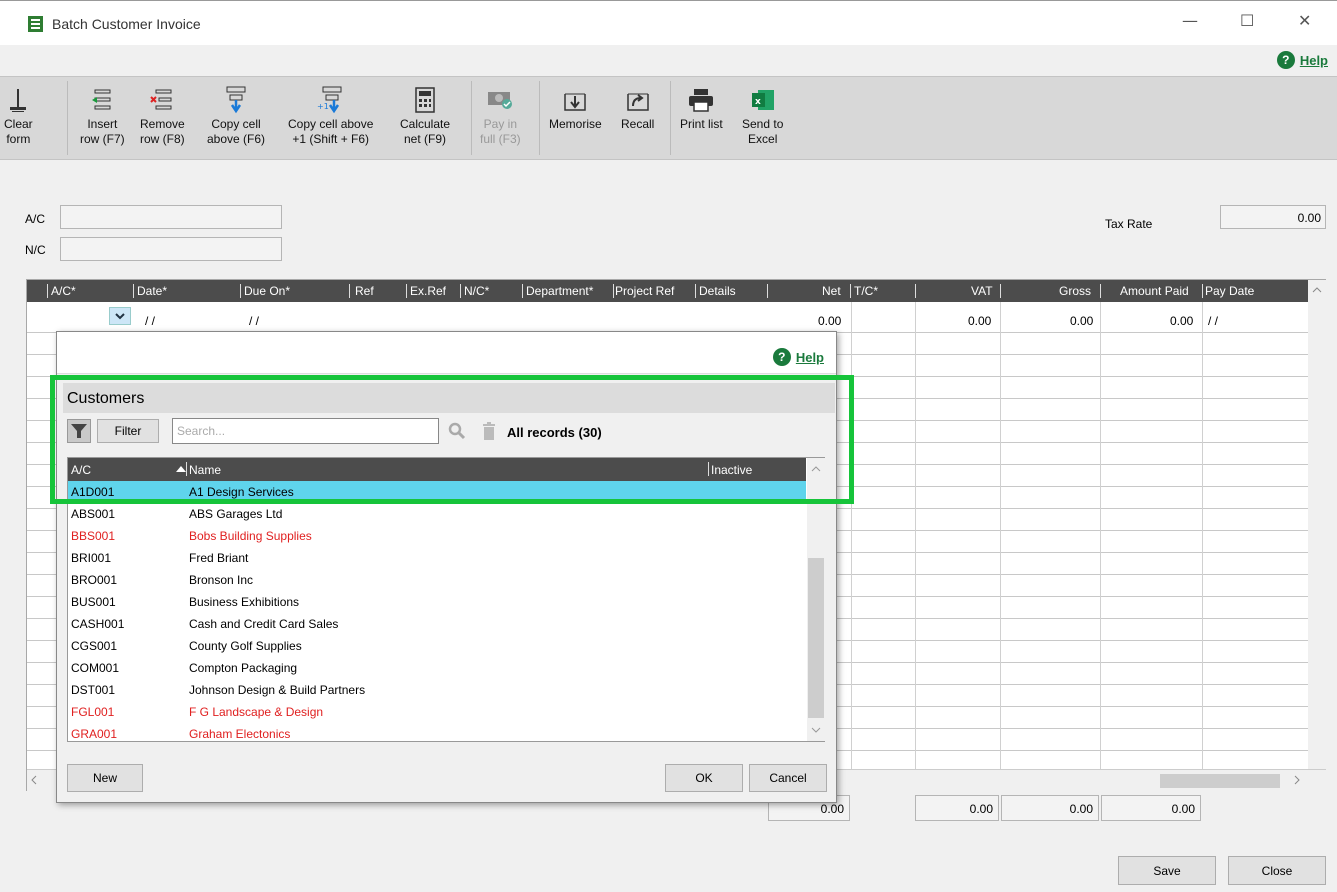 The height and width of the screenshot is (892, 1337). Describe the element at coordinates (437, 712) in the screenshot. I see `list-item: FGL001 F G Landscape & Design` at that location.